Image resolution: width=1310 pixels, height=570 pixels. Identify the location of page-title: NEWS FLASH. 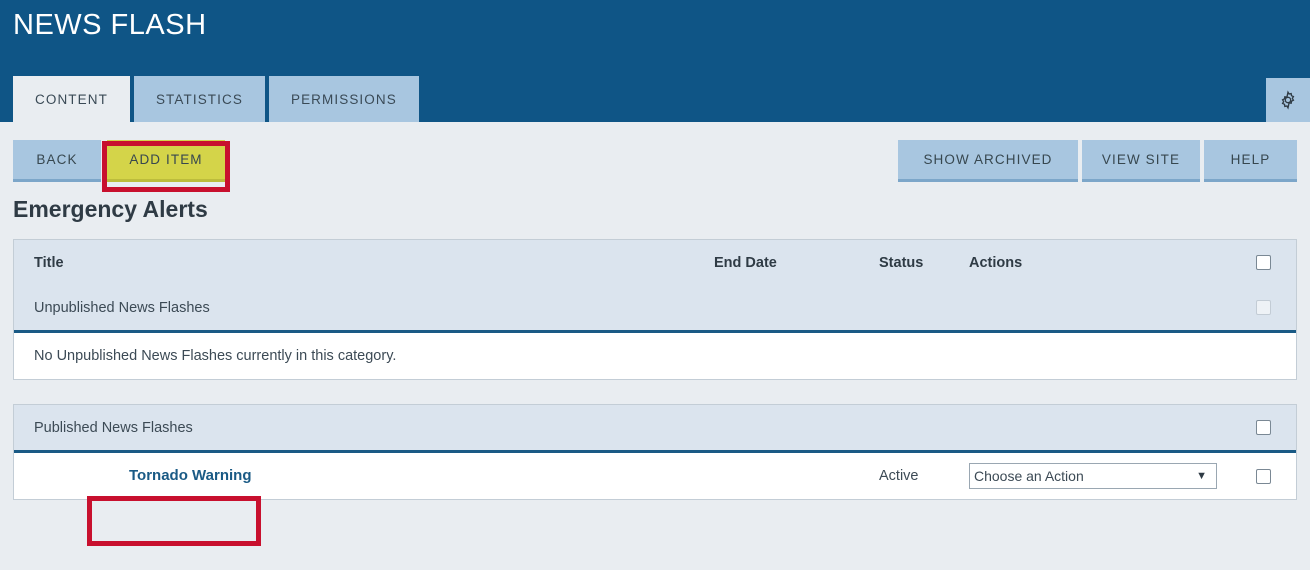
(110, 25).